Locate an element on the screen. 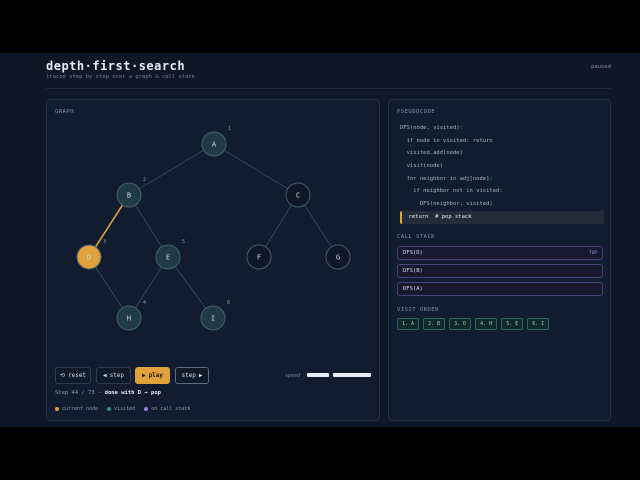  graph-node-label: E is located at coordinates (168, 258).